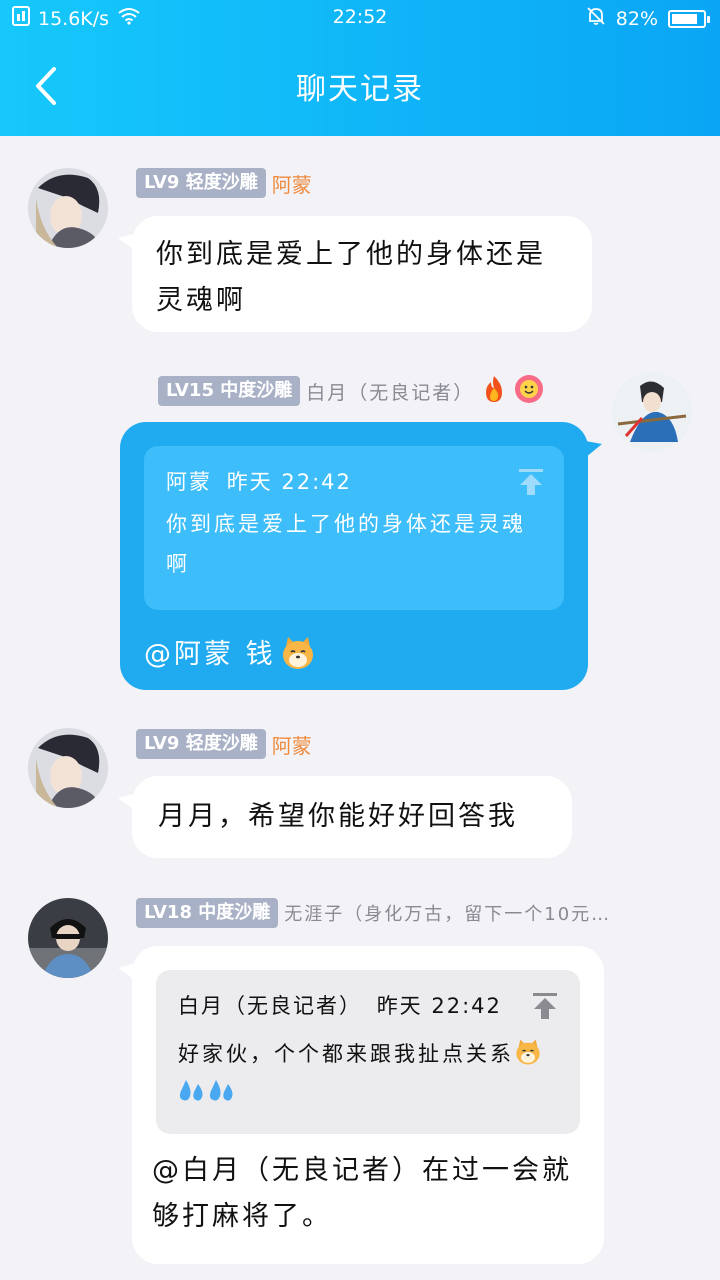 The image size is (720, 1280). I want to click on message-text: @阿蒙 钱, so click(210, 654).